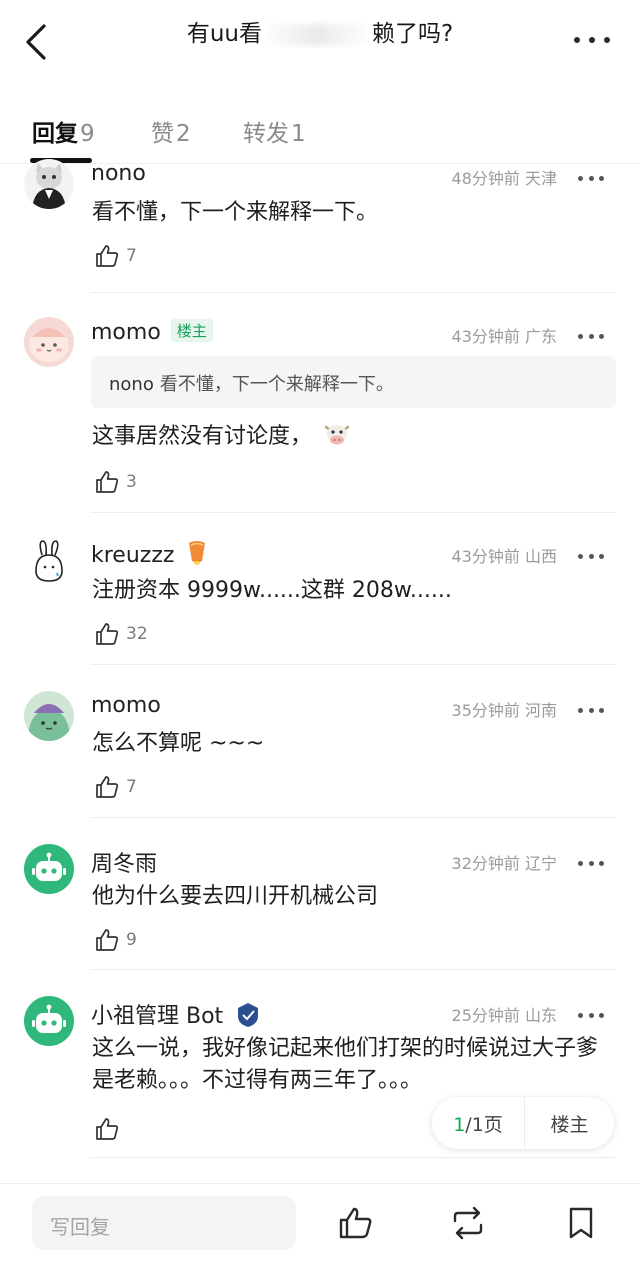  What do you see at coordinates (164, 1223) in the screenshot?
I see `reply-input: 写回复` at bounding box center [164, 1223].